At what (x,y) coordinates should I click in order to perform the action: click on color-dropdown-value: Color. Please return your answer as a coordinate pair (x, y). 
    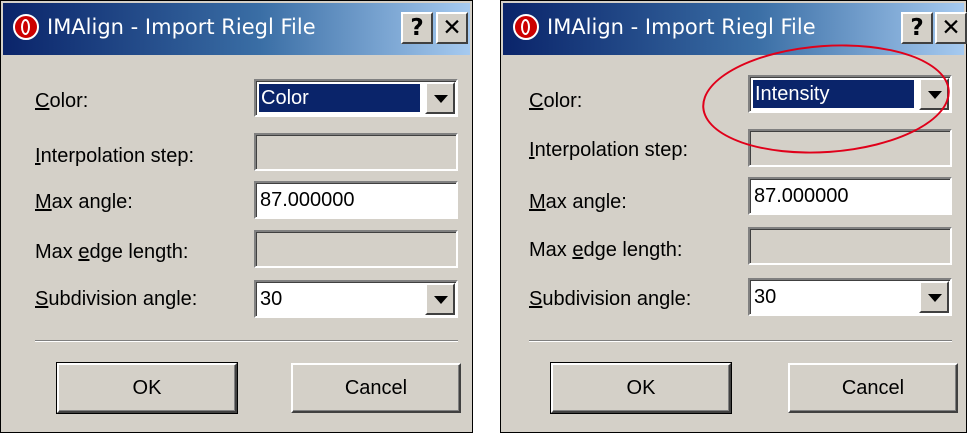
    Looking at the image, I should click on (339, 98).